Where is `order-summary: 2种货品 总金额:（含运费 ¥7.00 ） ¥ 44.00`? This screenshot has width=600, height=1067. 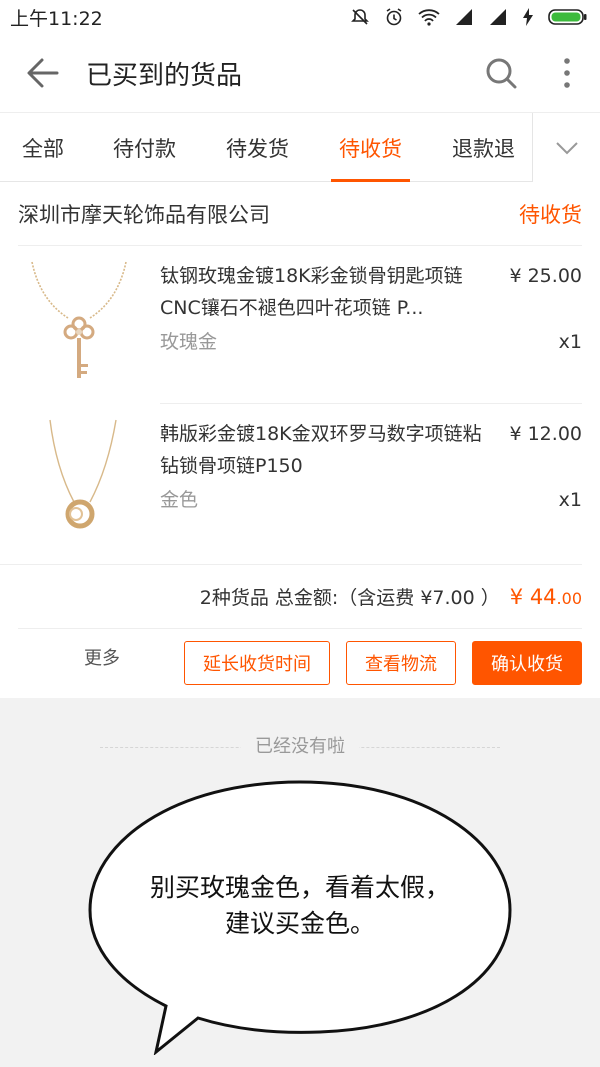 order-summary: 2种货品 总金额:（含运费 ¥7.00 ） ¥ 44.00 is located at coordinates (291, 596).